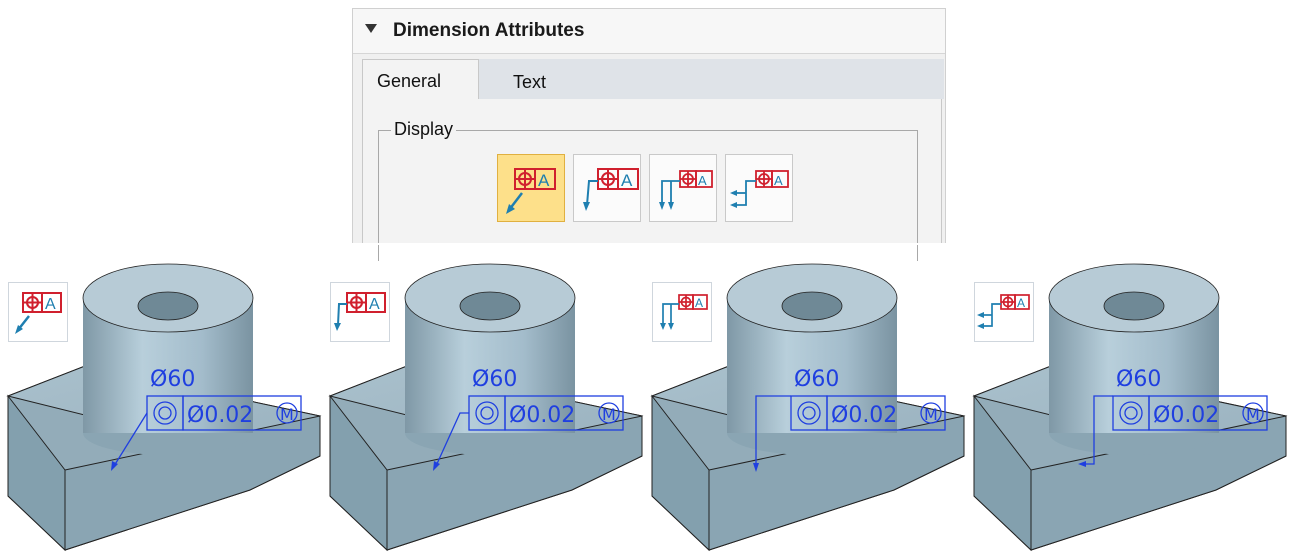 This screenshot has height=553, width=1293. Describe the element at coordinates (649, 31) in the screenshot. I see `dialog-header: Dimension Attributes` at that location.